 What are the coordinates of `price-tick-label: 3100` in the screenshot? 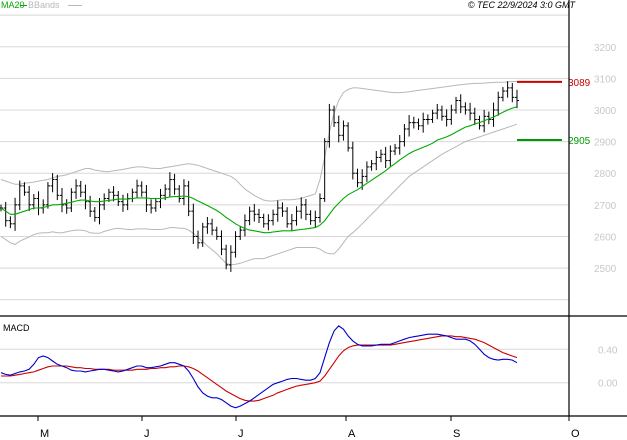 It's located at (605, 79).